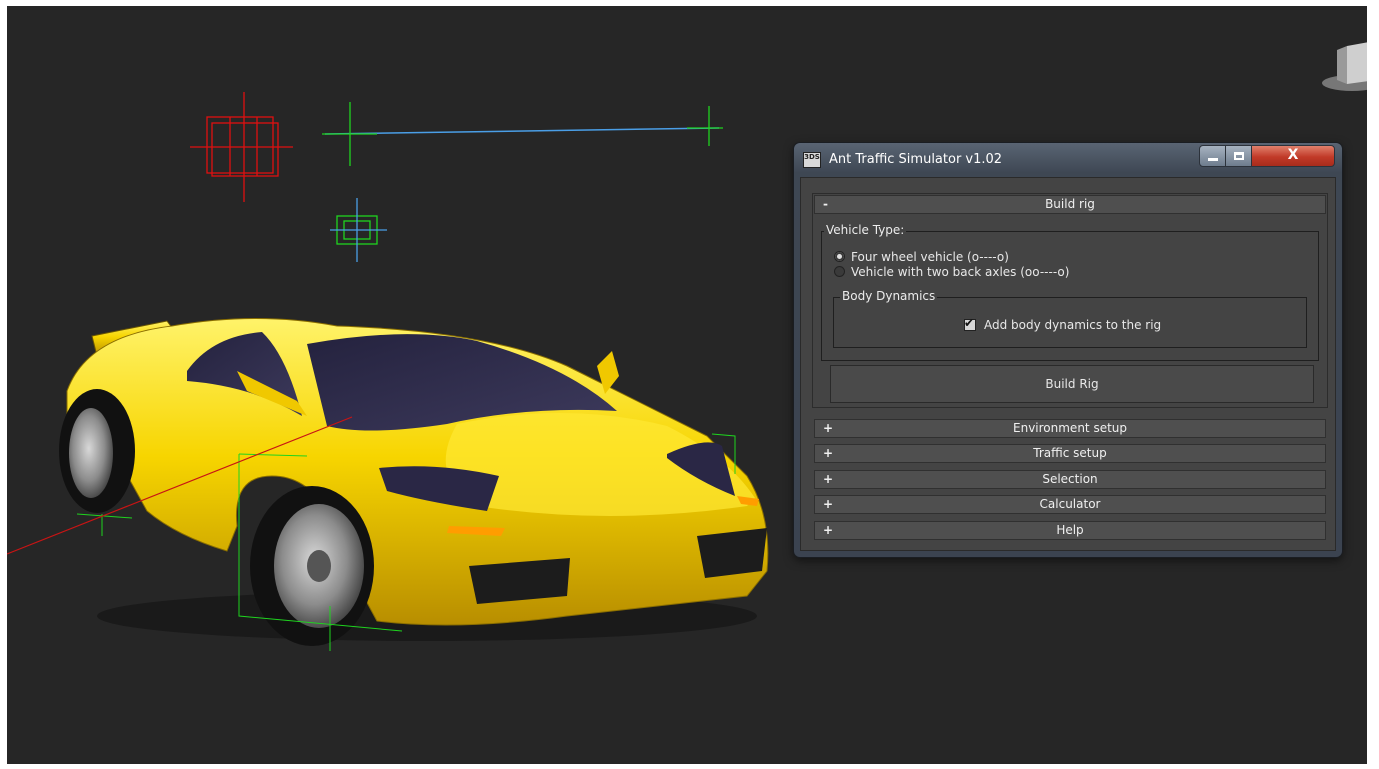  What do you see at coordinates (1213, 159) in the screenshot?
I see `minimize-icon` at bounding box center [1213, 159].